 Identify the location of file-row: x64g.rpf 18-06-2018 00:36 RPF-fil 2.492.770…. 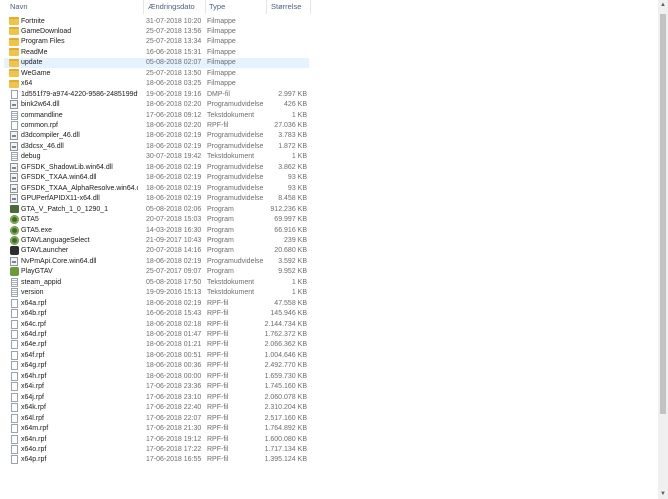
(156, 366).